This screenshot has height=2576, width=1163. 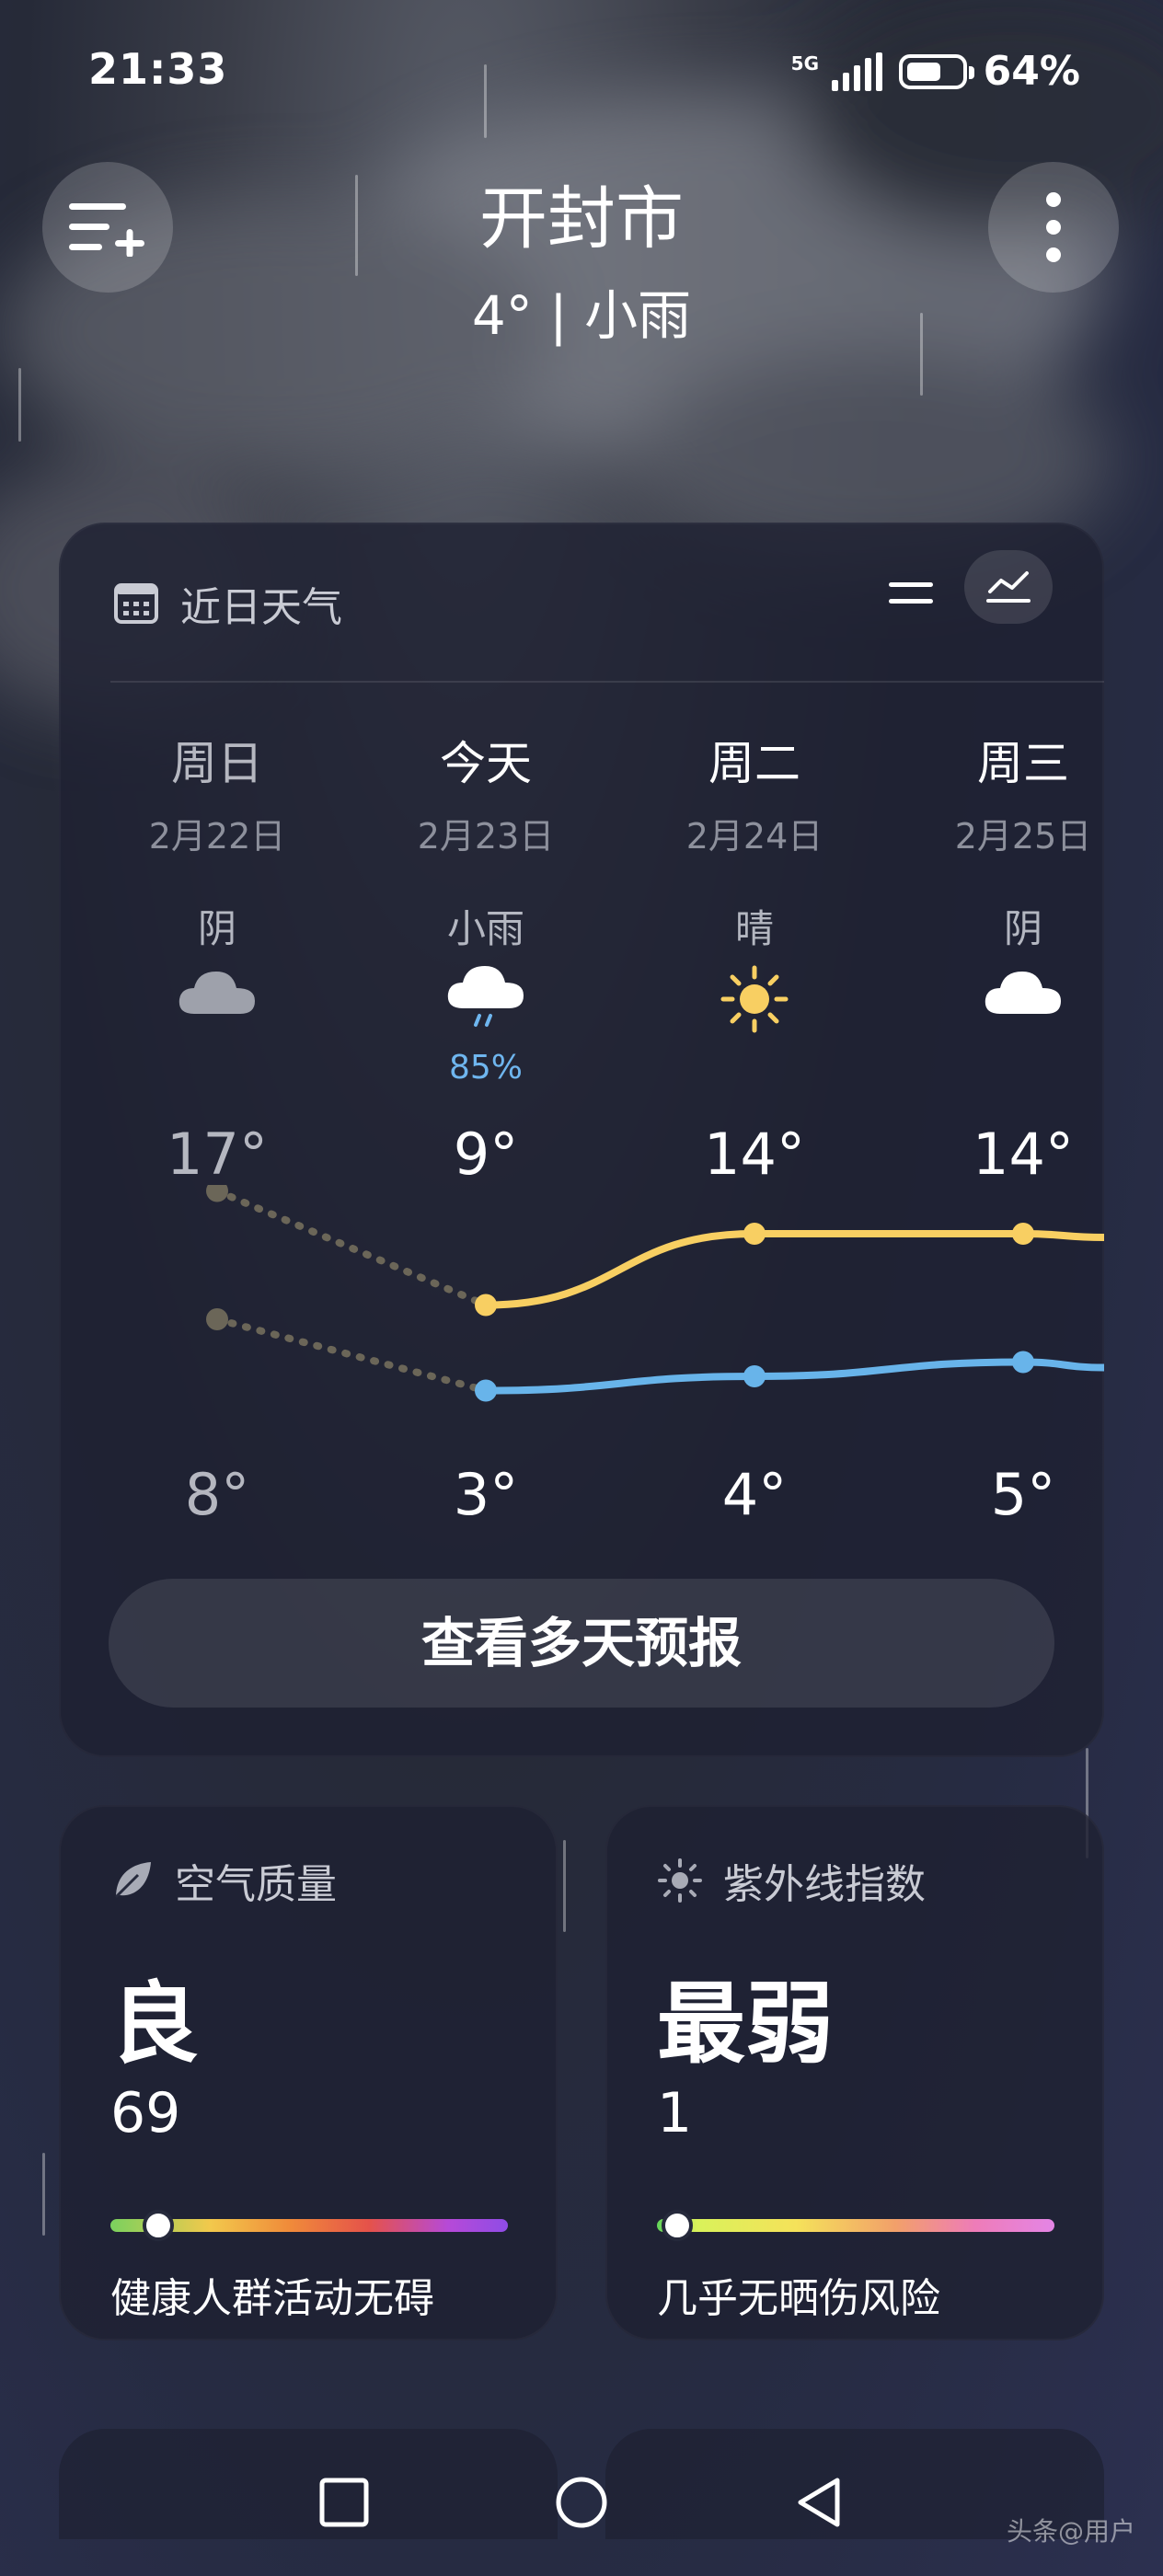 What do you see at coordinates (1023, 1494) in the screenshot?
I see `day-low-temp: 5°` at bounding box center [1023, 1494].